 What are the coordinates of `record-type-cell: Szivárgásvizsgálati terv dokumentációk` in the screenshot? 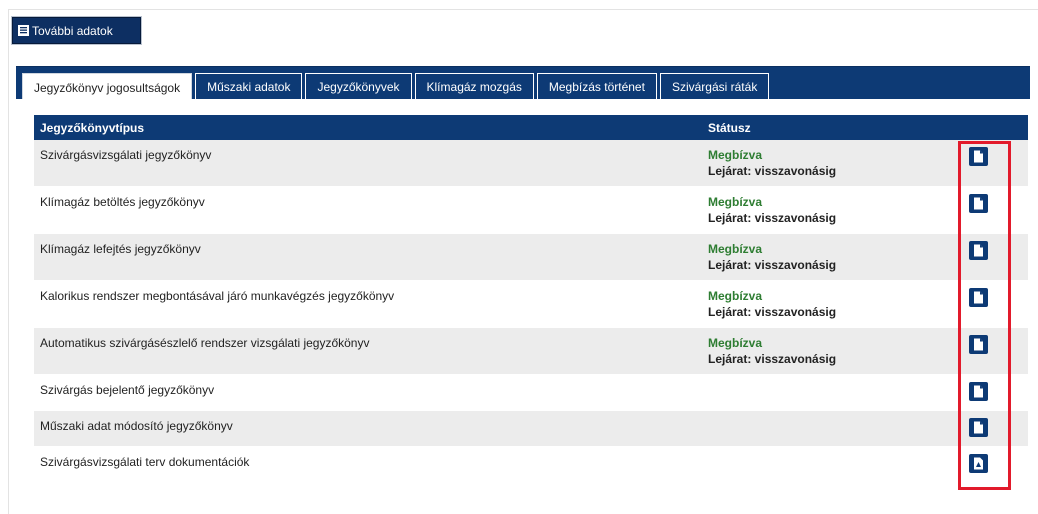 It's located at (368, 464).